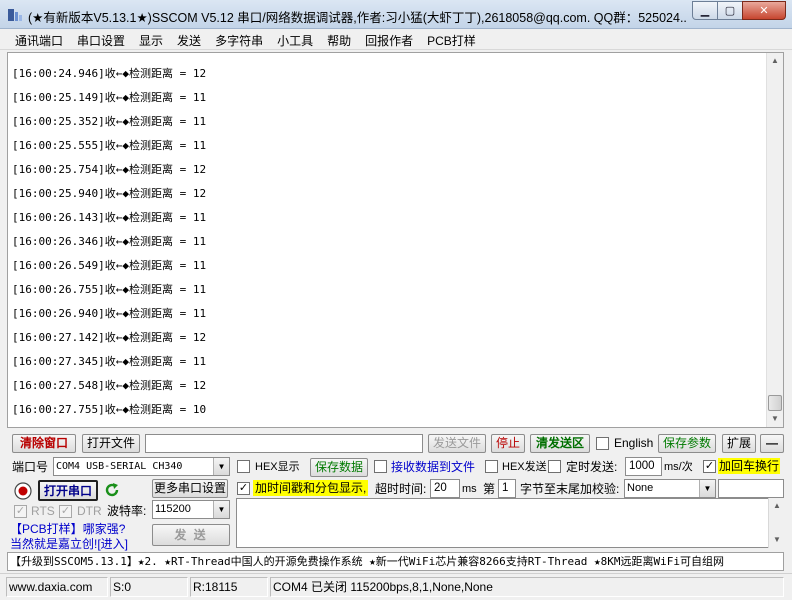  I want to click on log-line: [16:00:26.940]收←◆检测距离 = 11, so click(109, 313).